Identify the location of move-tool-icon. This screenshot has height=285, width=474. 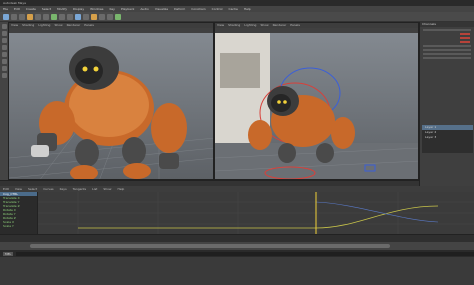
(30, 16).